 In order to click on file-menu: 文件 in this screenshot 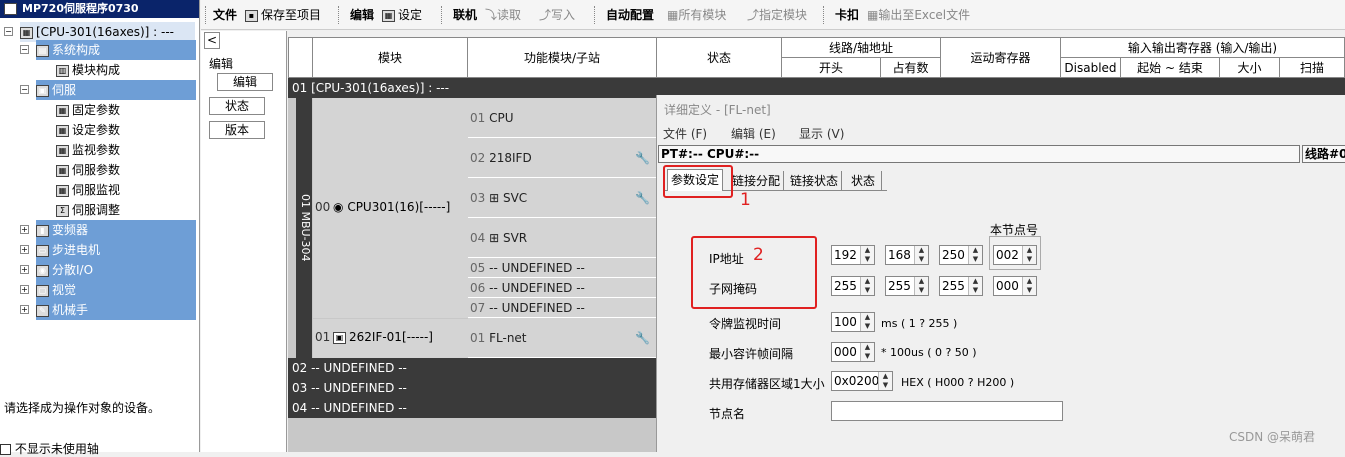, I will do `click(225, 15)`.